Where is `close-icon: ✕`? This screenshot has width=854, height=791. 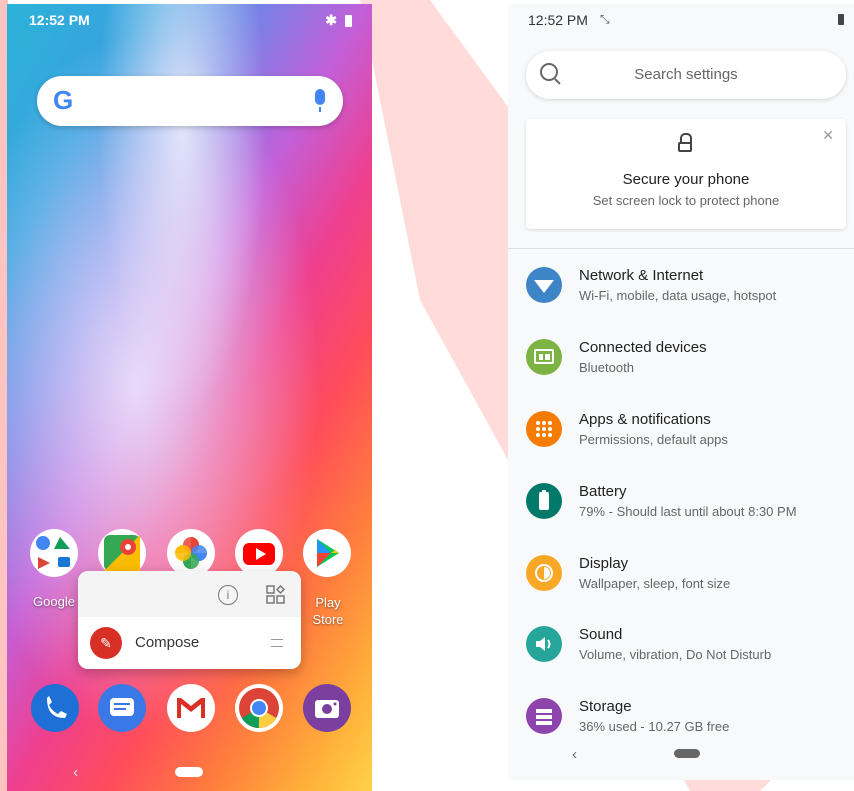 close-icon: ✕ is located at coordinates (828, 135).